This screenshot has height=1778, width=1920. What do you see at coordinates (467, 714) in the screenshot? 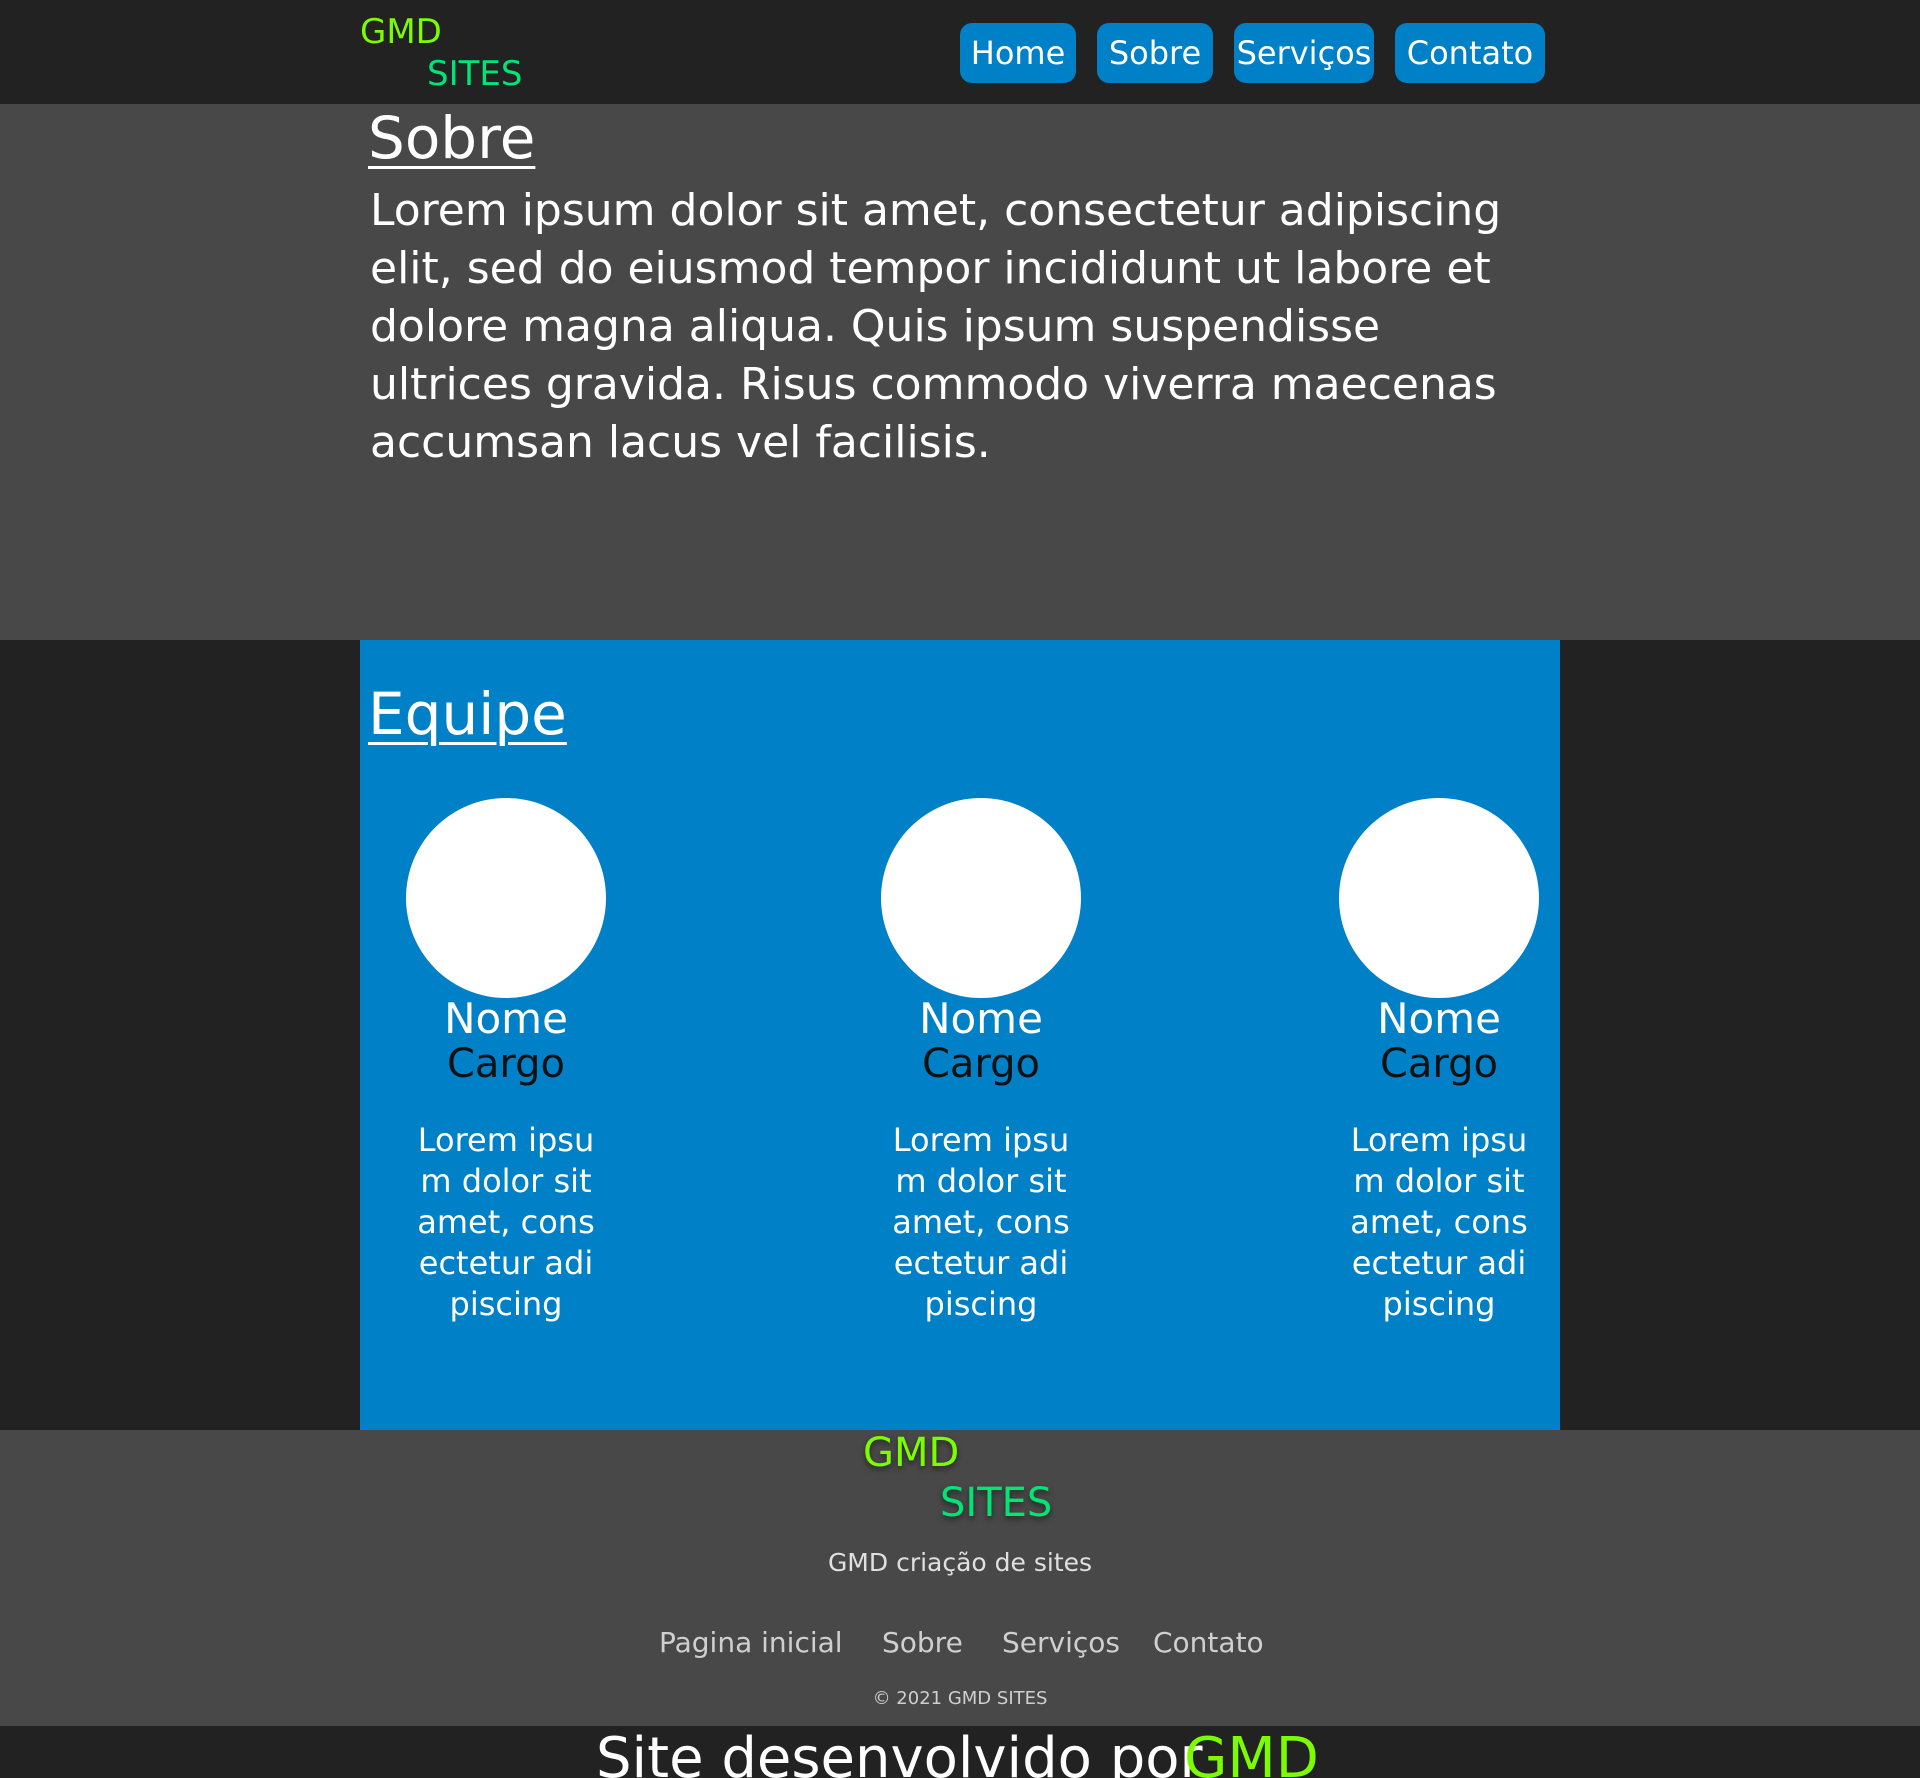
I see `equipe-title: Equipe` at bounding box center [467, 714].